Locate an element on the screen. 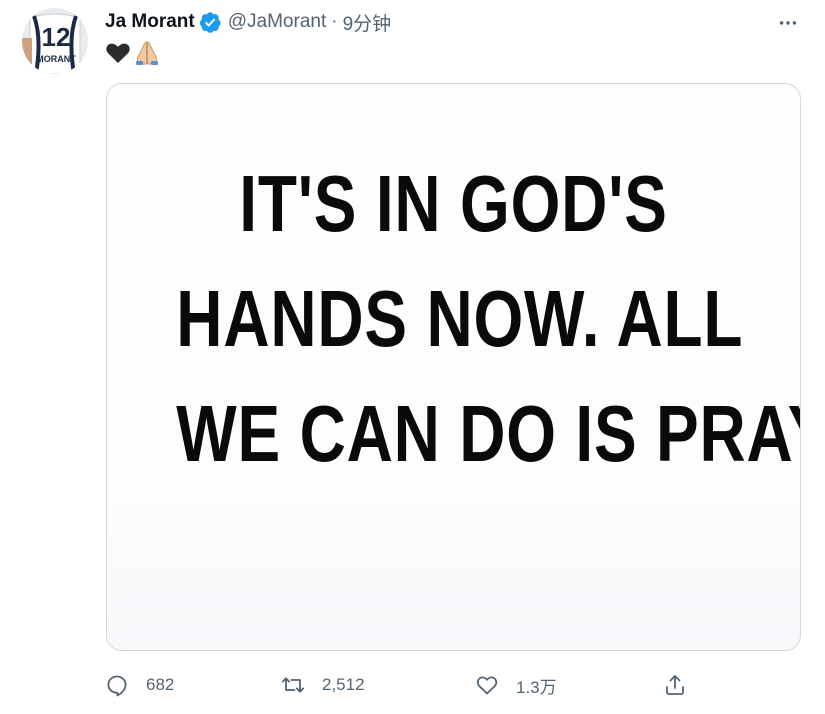 Image resolution: width=825 pixels, height=714 pixels. like-button: 1.3万 is located at coordinates (516, 685).